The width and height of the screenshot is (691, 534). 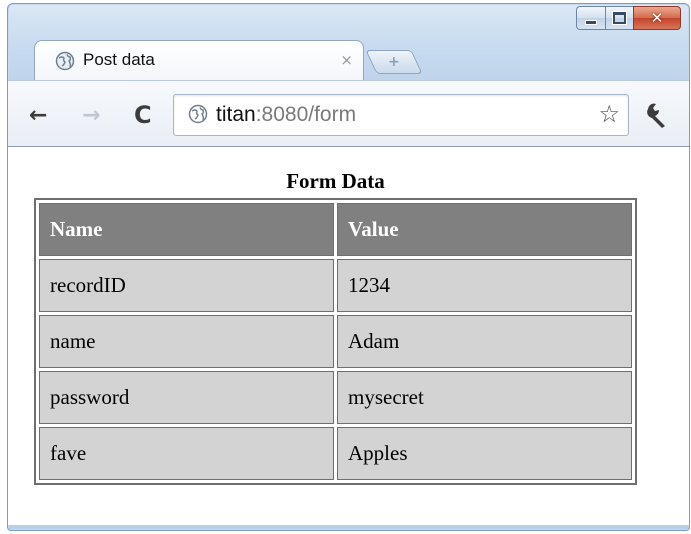 I want to click on bookmark-star-icon: ☆, so click(x=609, y=114).